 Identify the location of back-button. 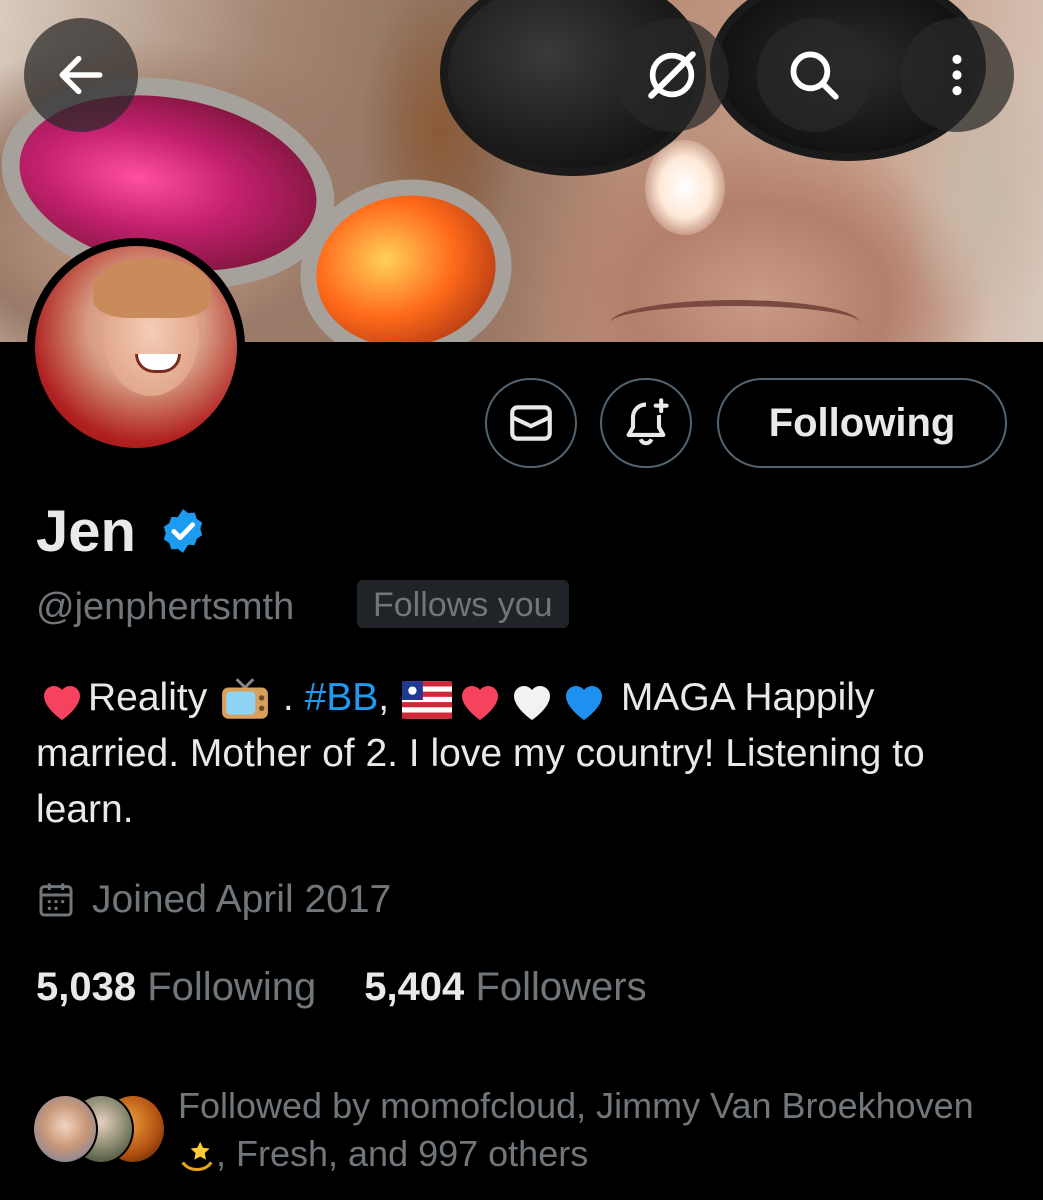
(81, 75).